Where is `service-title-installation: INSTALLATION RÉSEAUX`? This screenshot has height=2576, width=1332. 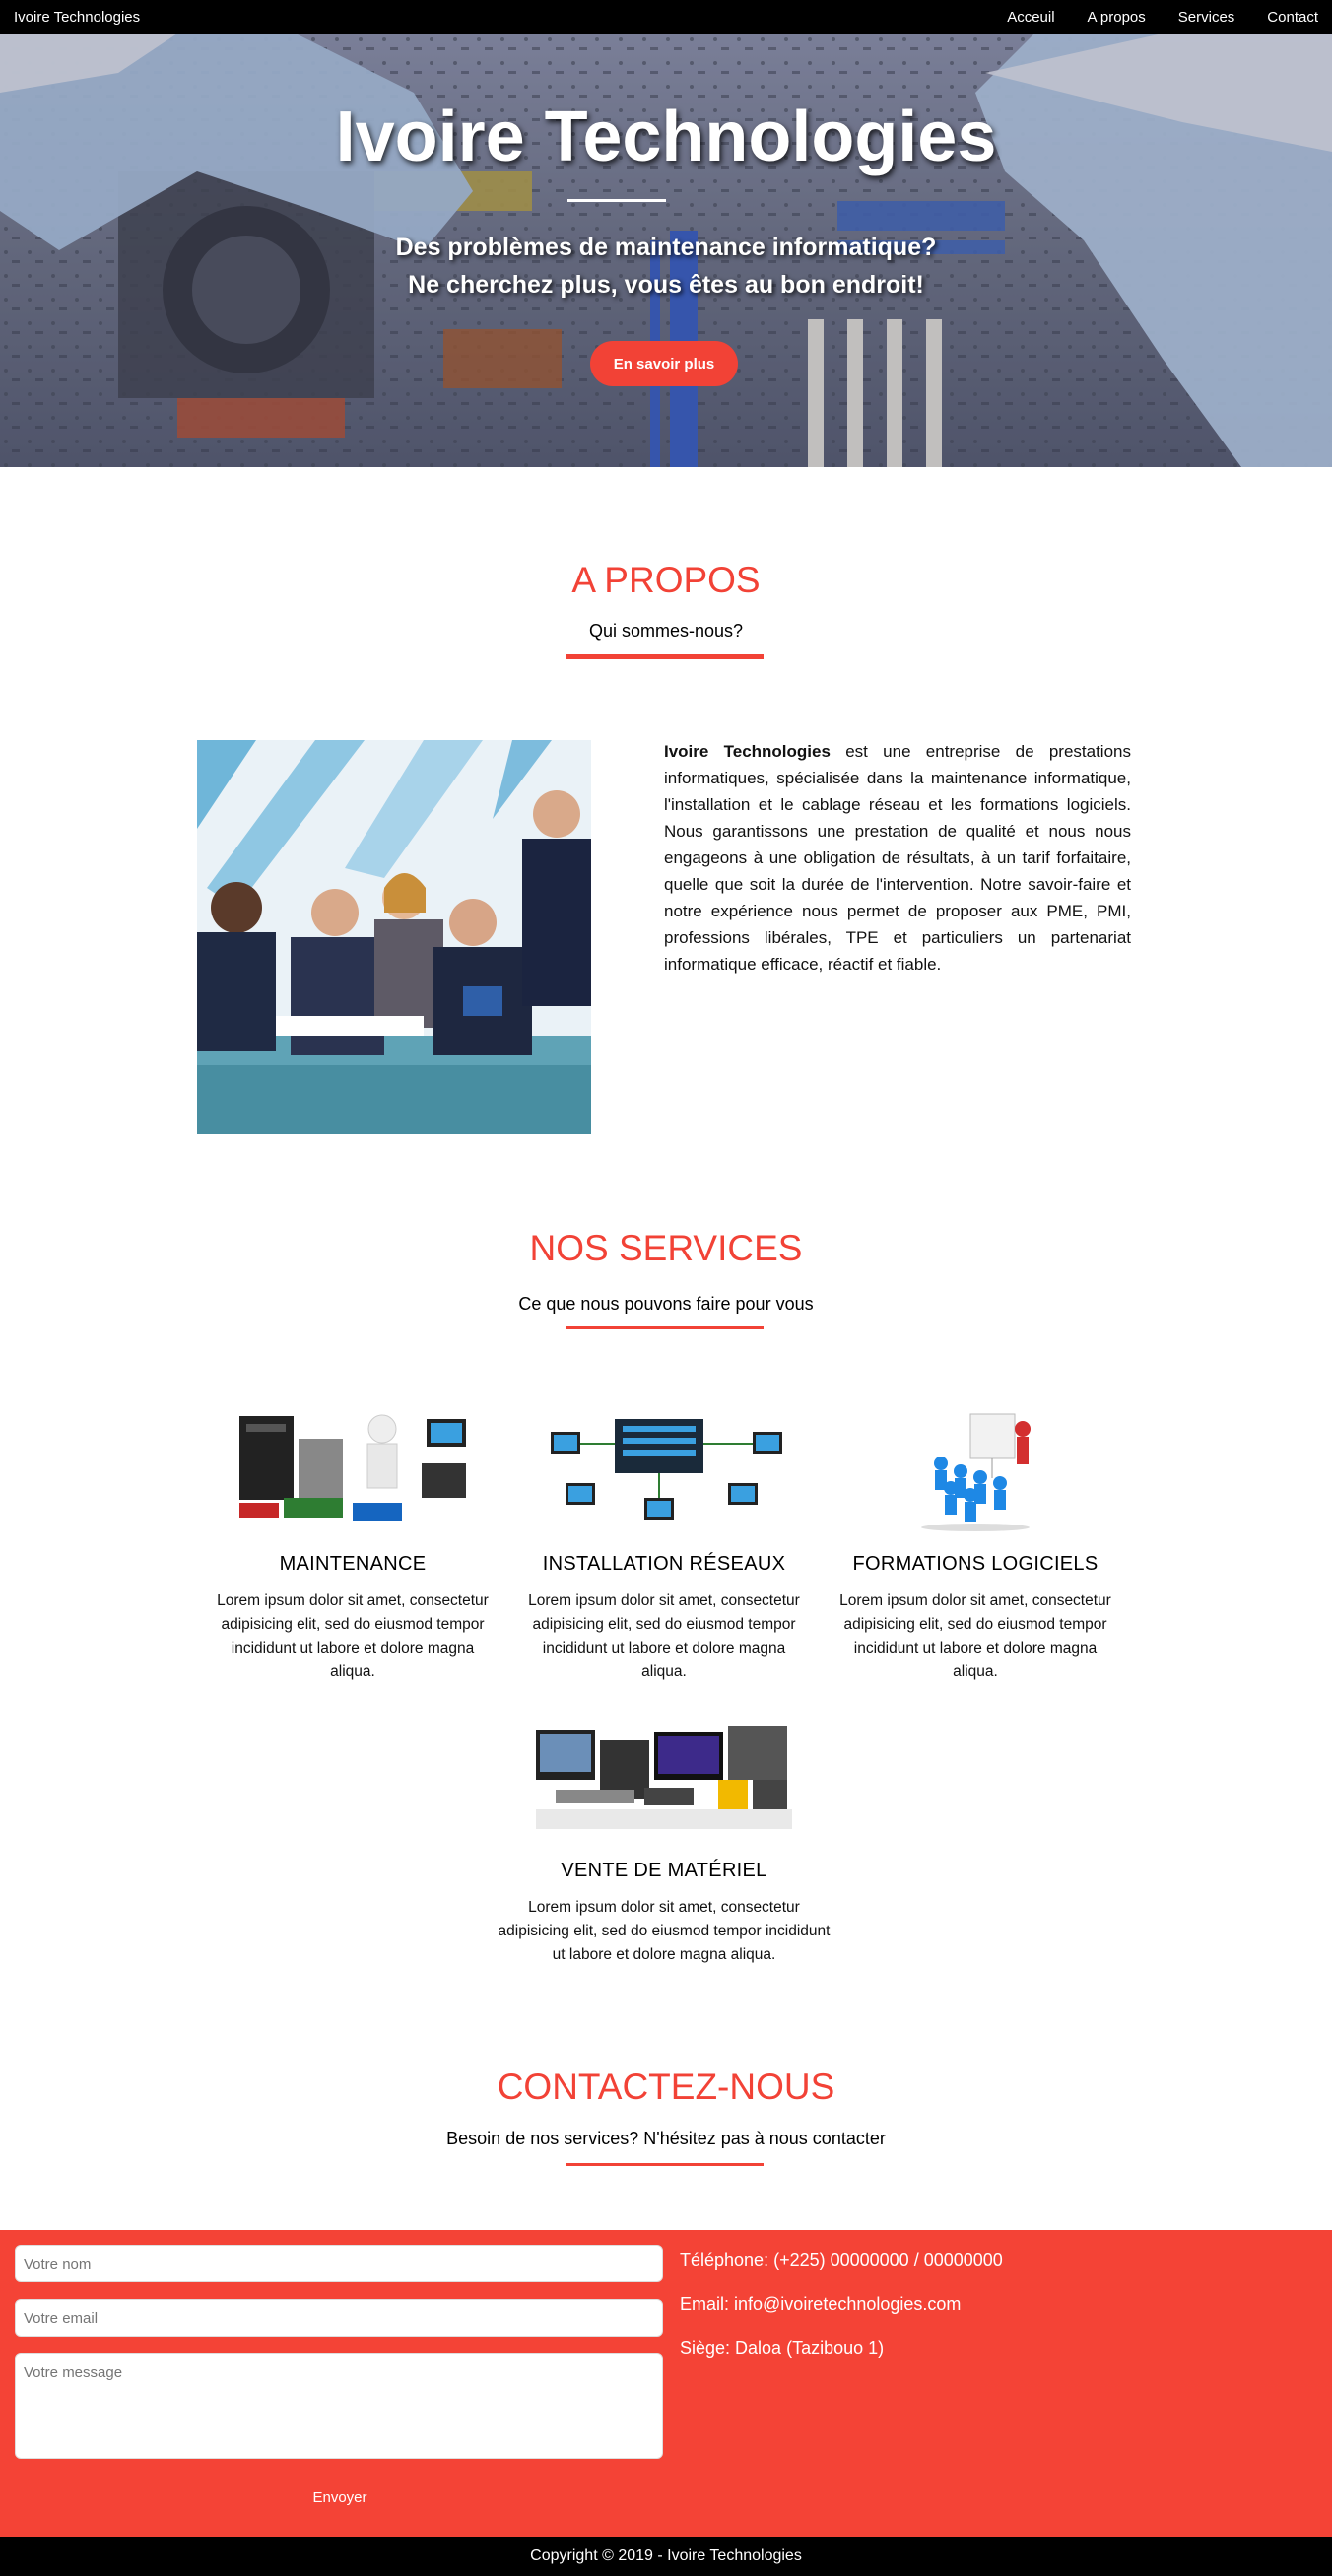
service-title-installation: INSTALLATION RÉSEAUX is located at coordinates (664, 1564).